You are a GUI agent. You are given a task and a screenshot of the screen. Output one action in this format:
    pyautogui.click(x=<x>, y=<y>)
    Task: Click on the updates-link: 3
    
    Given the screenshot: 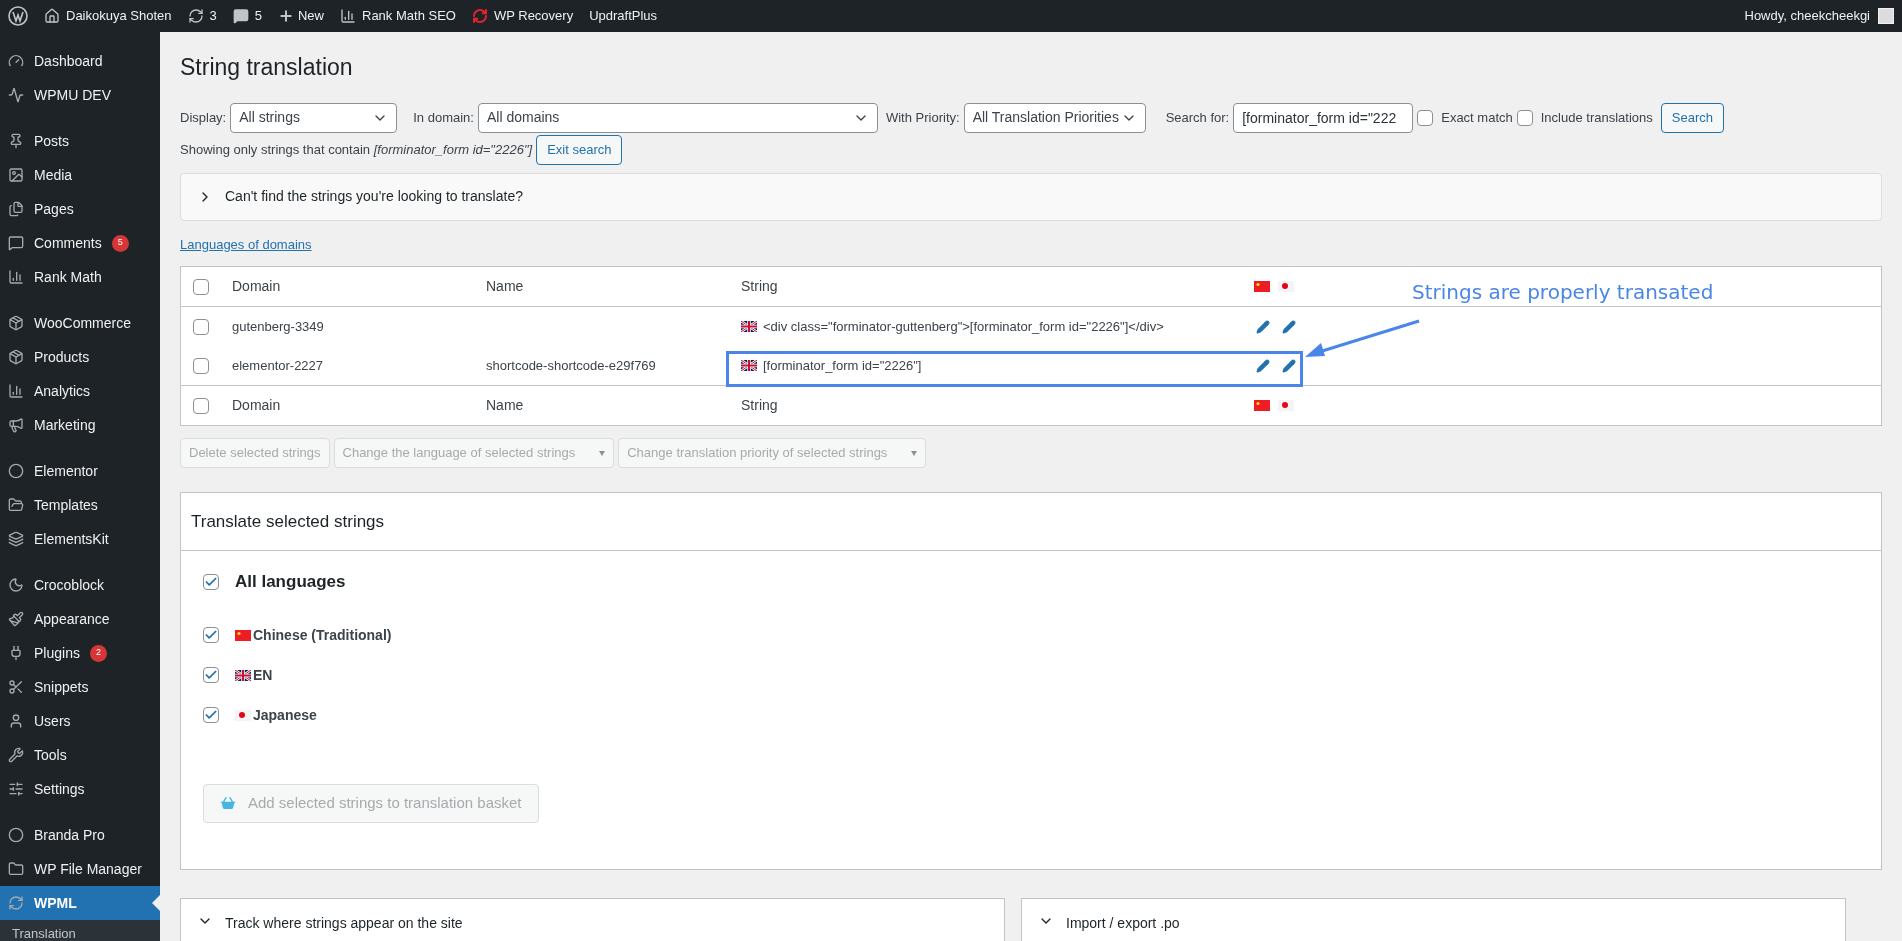 What is the action you would take?
    pyautogui.click(x=202, y=16)
    